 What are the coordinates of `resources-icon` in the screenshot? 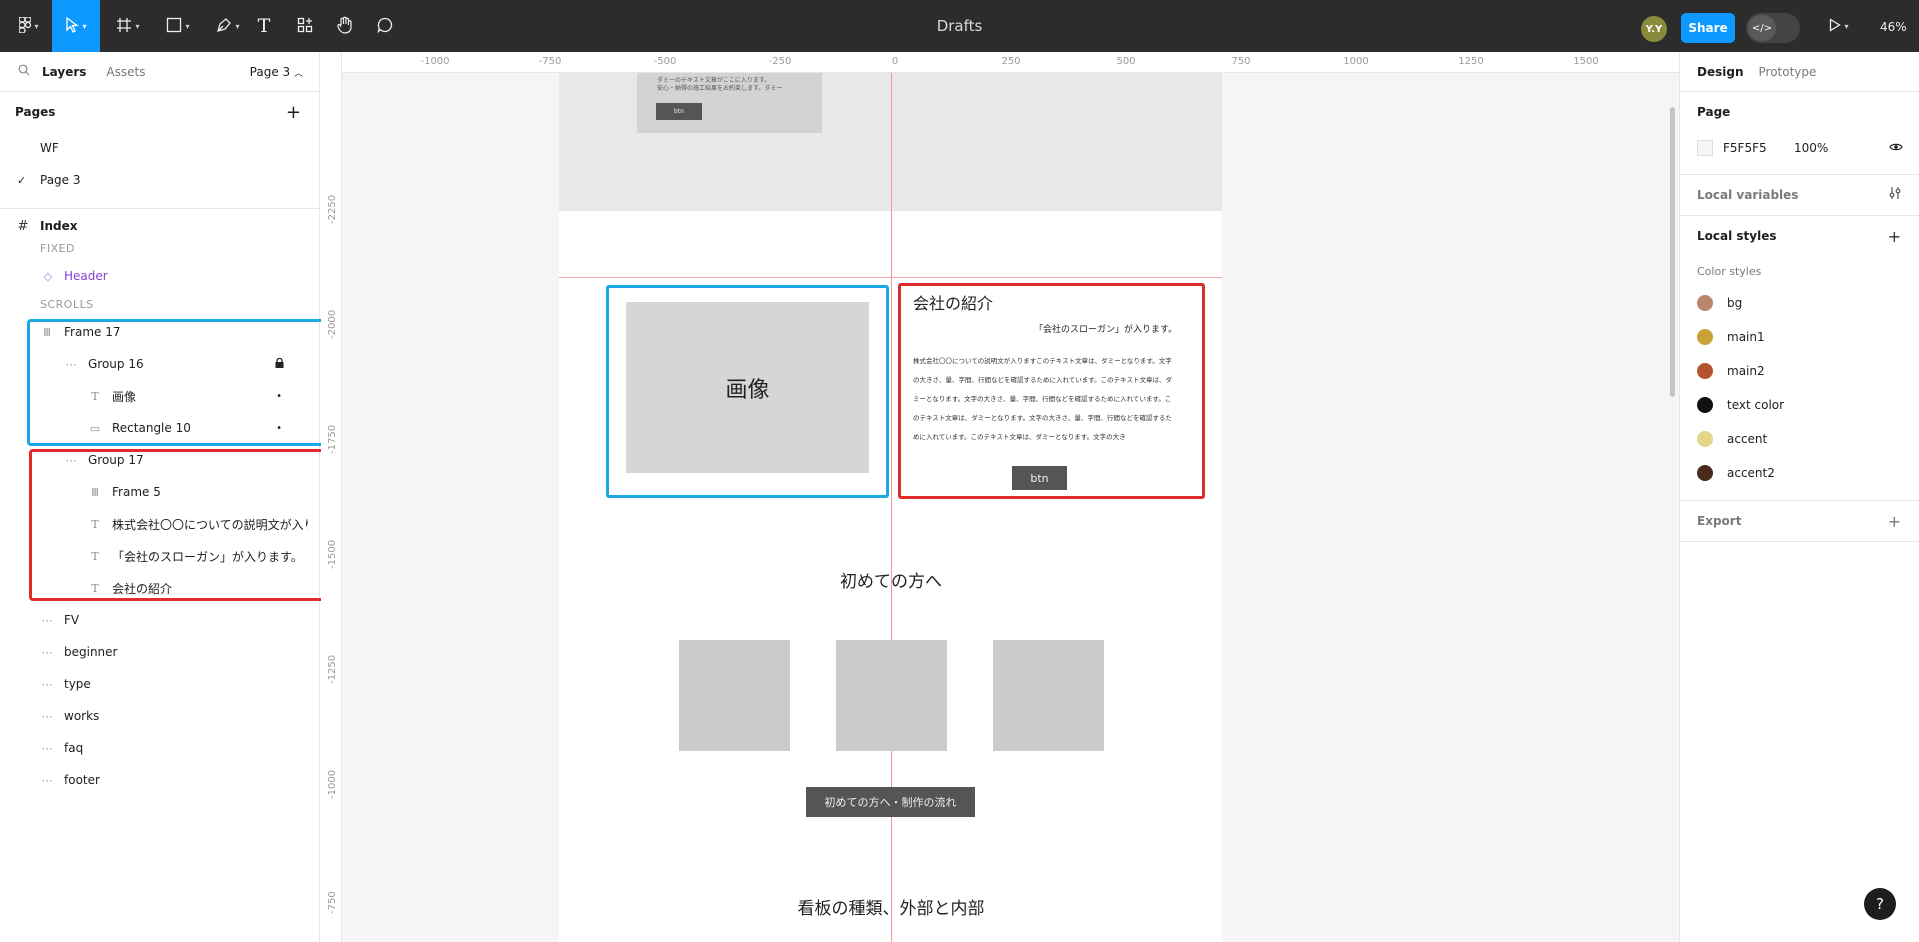 It's located at (305, 26).